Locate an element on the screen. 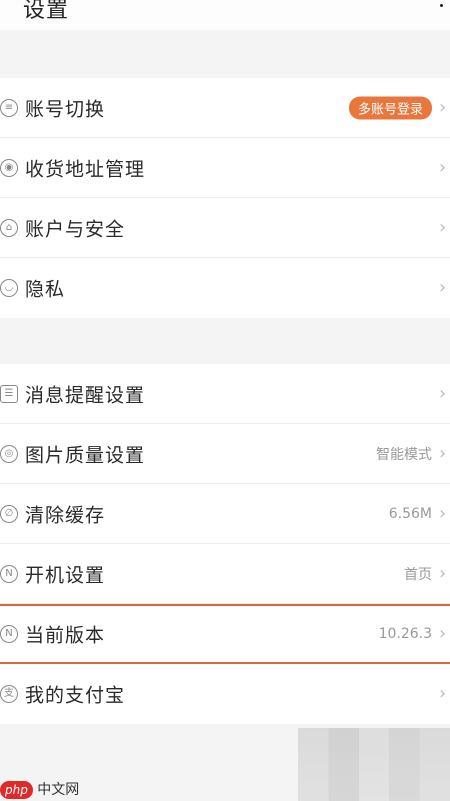 The height and width of the screenshot is (801, 450). row-notification-settings: ☰ 消息提醒设置 › is located at coordinates (225, 394).